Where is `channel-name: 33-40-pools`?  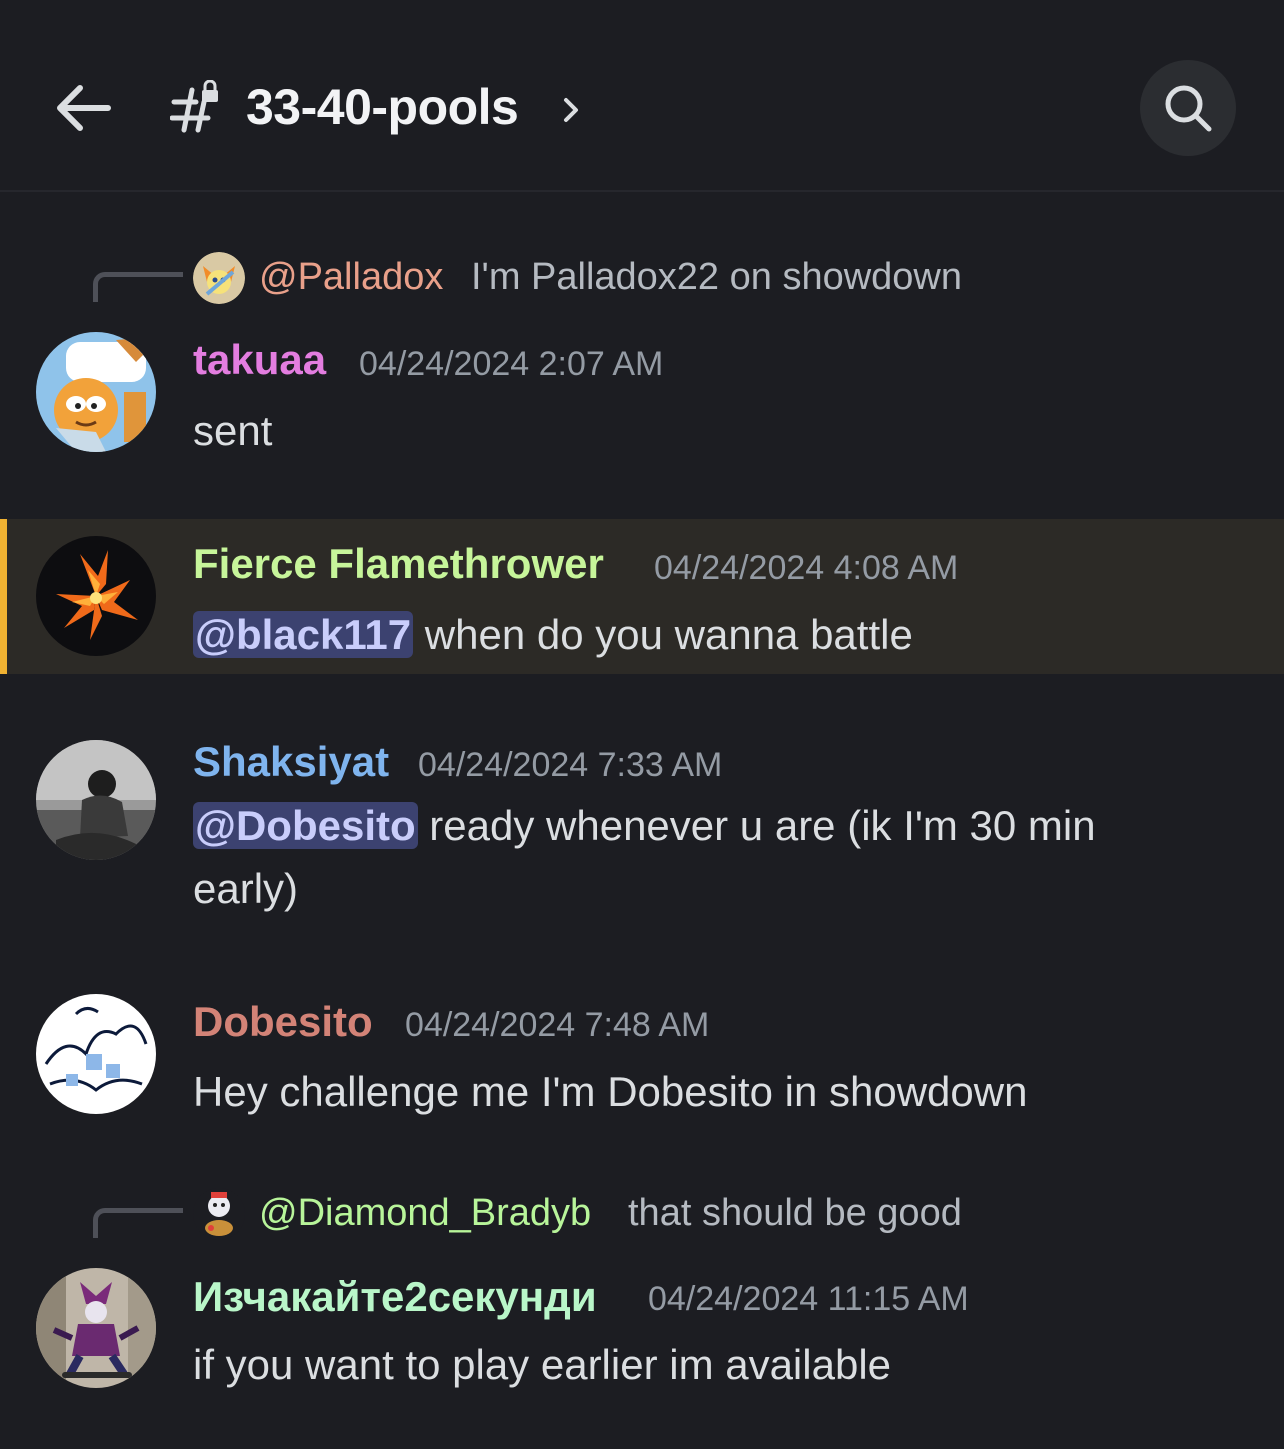
channel-name: 33-40-pools is located at coordinates (382, 107).